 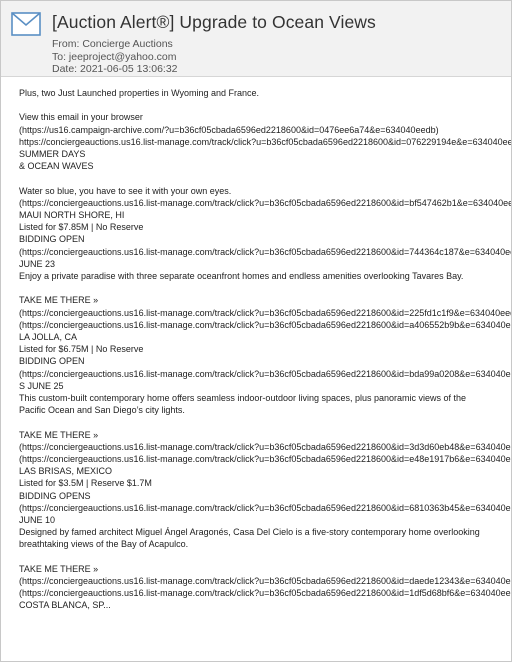 What do you see at coordinates (81, 227) in the screenshot?
I see `property-listed-price: Listed for $7.85M | No Reserve` at bounding box center [81, 227].